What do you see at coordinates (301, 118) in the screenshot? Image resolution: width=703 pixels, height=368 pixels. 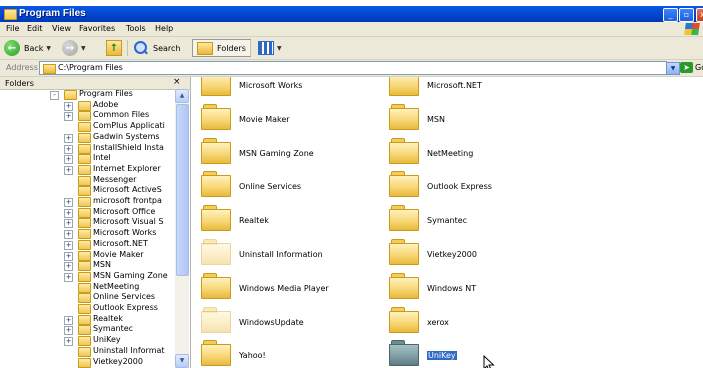 I see `folder-item: Movie Maker` at bounding box center [301, 118].